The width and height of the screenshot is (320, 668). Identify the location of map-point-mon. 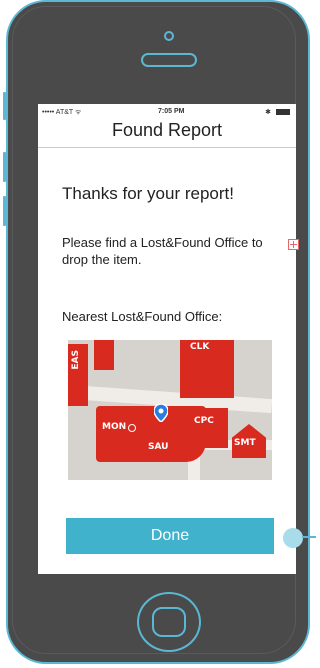
(132, 428).